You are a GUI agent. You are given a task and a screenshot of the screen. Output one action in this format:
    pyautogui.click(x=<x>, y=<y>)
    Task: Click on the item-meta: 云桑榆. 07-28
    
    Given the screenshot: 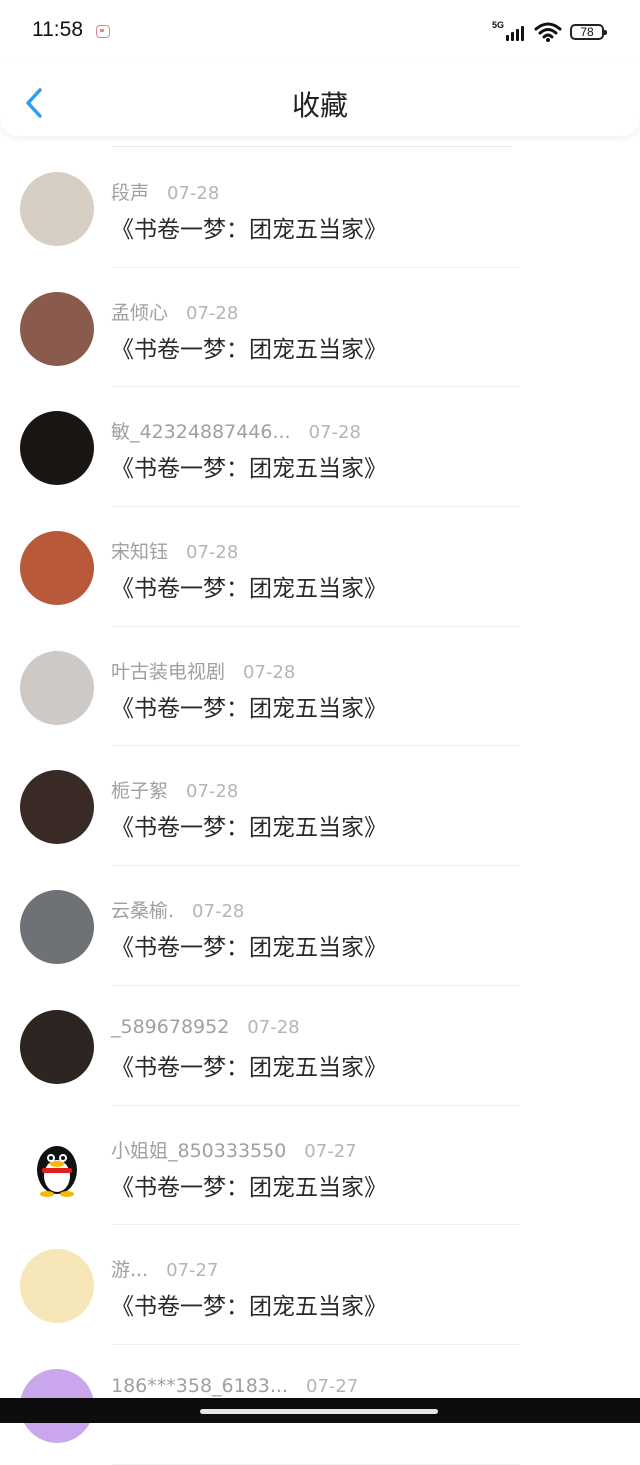 What is the action you would take?
    pyautogui.click(x=177, y=909)
    